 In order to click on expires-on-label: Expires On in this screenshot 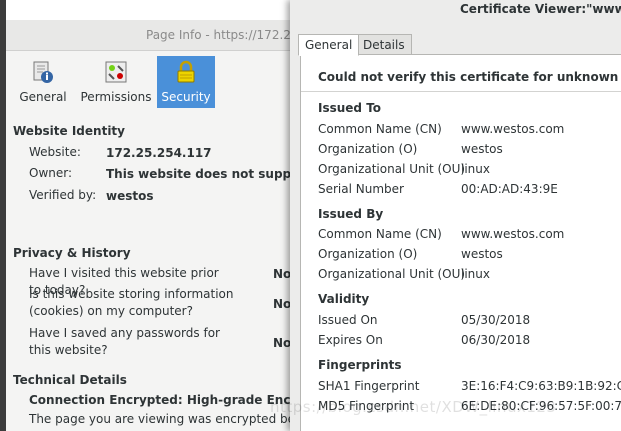, I will do `click(350, 340)`.